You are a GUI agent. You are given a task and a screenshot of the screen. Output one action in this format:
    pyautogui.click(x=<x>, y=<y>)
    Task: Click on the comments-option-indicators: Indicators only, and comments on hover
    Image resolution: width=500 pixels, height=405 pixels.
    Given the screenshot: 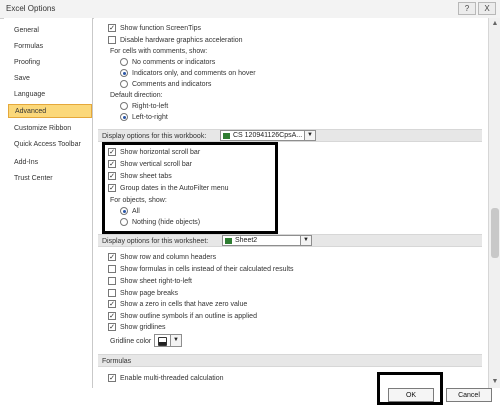 What is the action you would take?
    pyautogui.click(x=188, y=73)
    